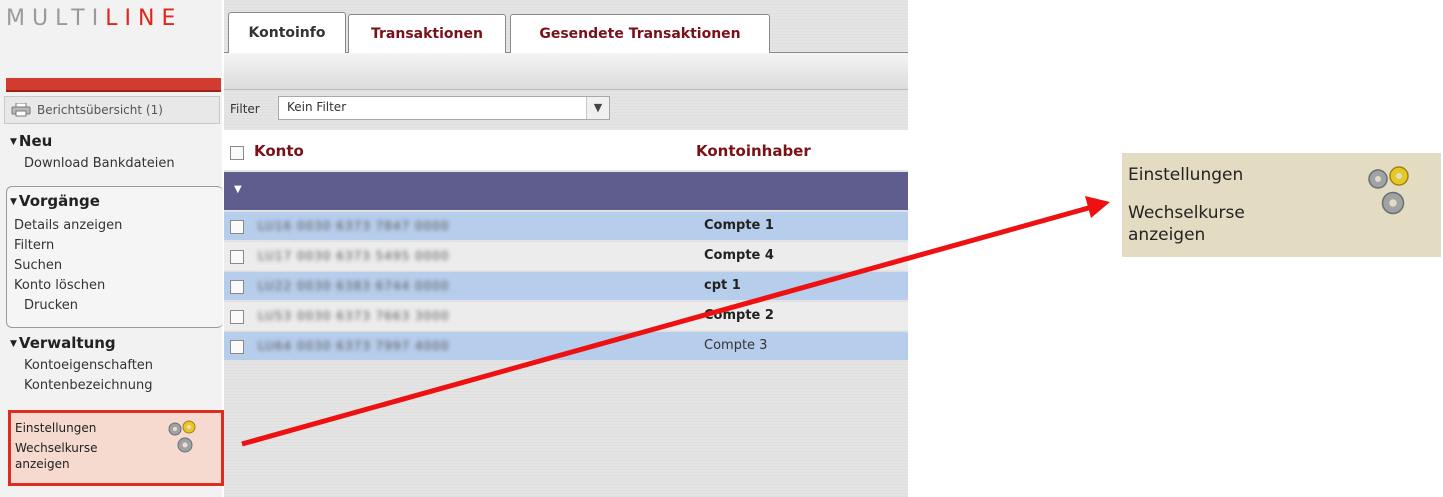 The image size is (1443, 497). Describe the element at coordinates (354, 256) in the screenshot. I see `account-number: LU17 0030 6373 5495 0000` at that location.